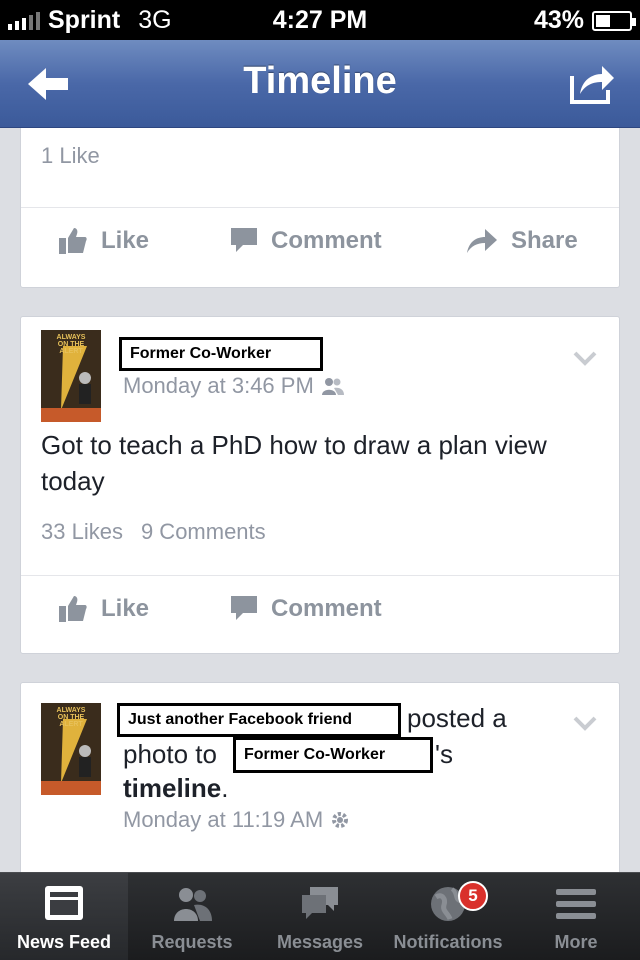  What do you see at coordinates (332, 386) in the screenshot?
I see `friends-audience-icon` at bounding box center [332, 386].